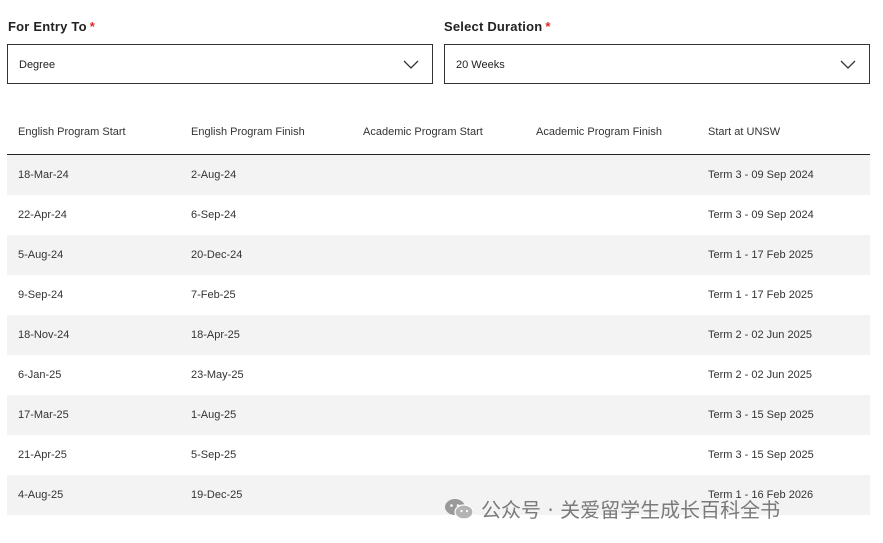 The width and height of the screenshot is (883, 543). I want to click on duration-label: Select Duration *, so click(497, 26).